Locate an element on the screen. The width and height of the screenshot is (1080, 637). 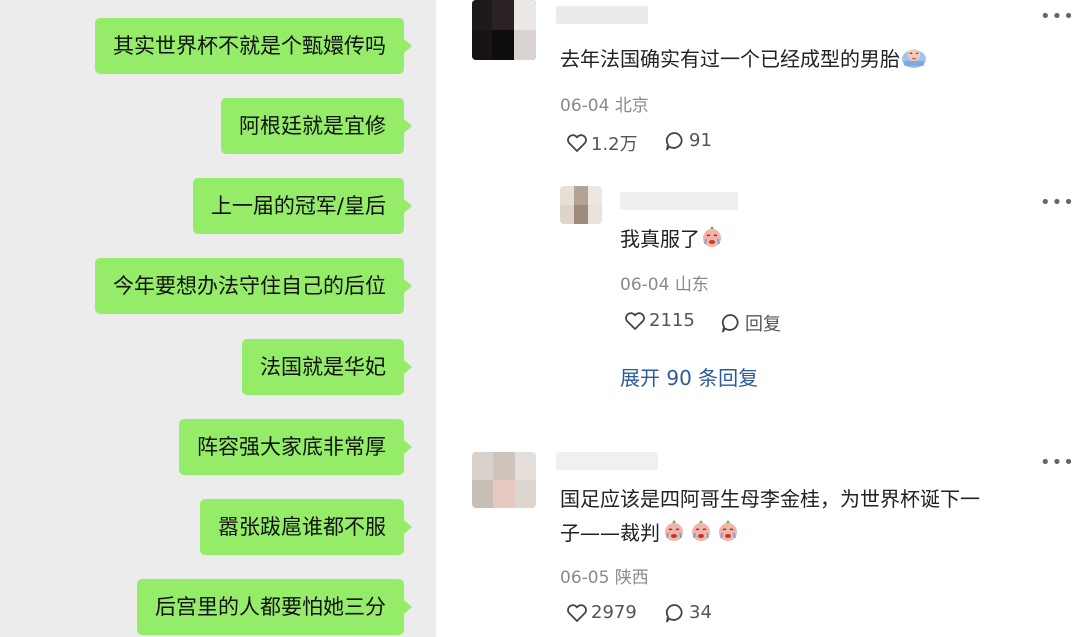
like-button: 2979 is located at coordinates (601, 612).